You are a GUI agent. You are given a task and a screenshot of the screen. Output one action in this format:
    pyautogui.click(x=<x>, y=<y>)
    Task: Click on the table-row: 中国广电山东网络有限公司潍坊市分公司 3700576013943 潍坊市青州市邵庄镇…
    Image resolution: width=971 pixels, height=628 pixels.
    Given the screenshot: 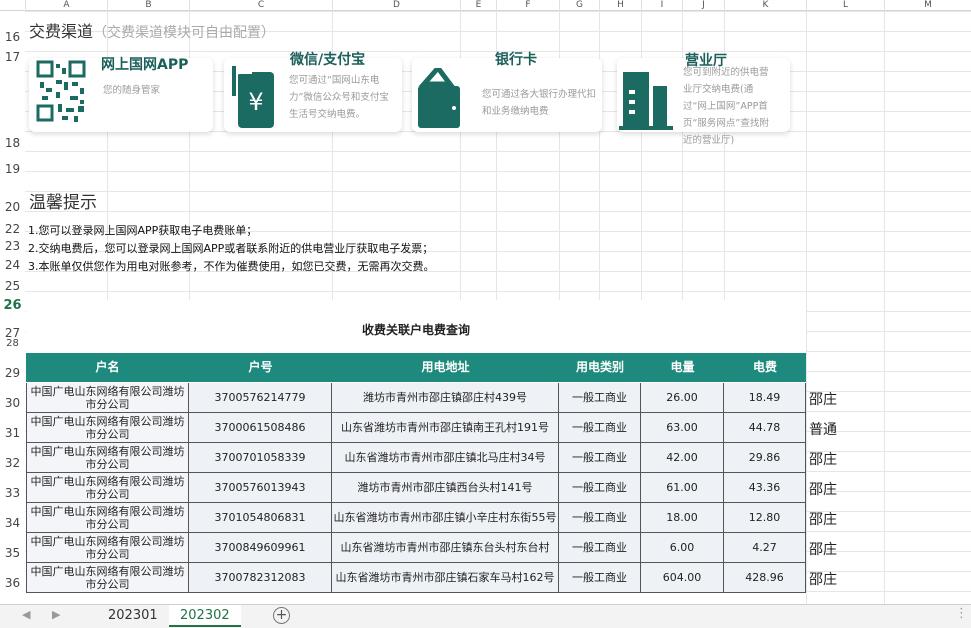 What is the action you would take?
    pyautogui.click(x=416, y=488)
    